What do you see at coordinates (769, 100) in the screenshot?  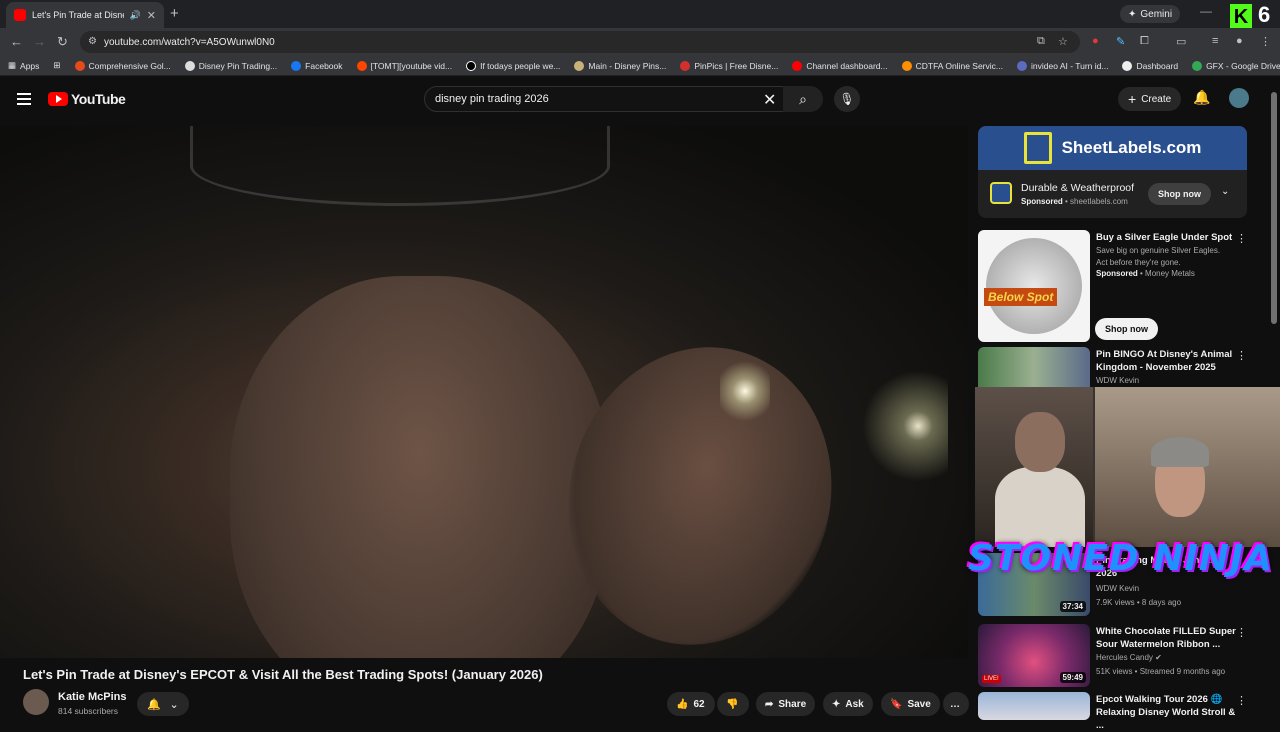 I see `clear-search-icon: ✕` at bounding box center [769, 100].